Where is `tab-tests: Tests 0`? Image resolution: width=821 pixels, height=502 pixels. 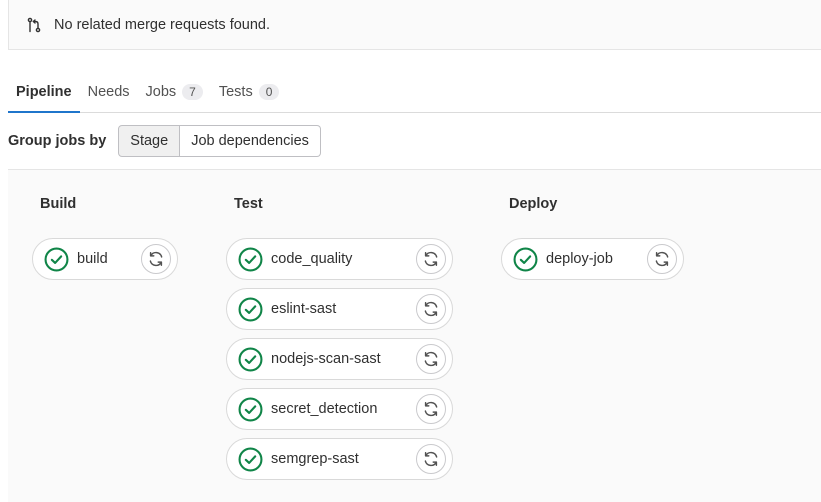
tab-tests: Tests 0 is located at coordinates (249, 92).